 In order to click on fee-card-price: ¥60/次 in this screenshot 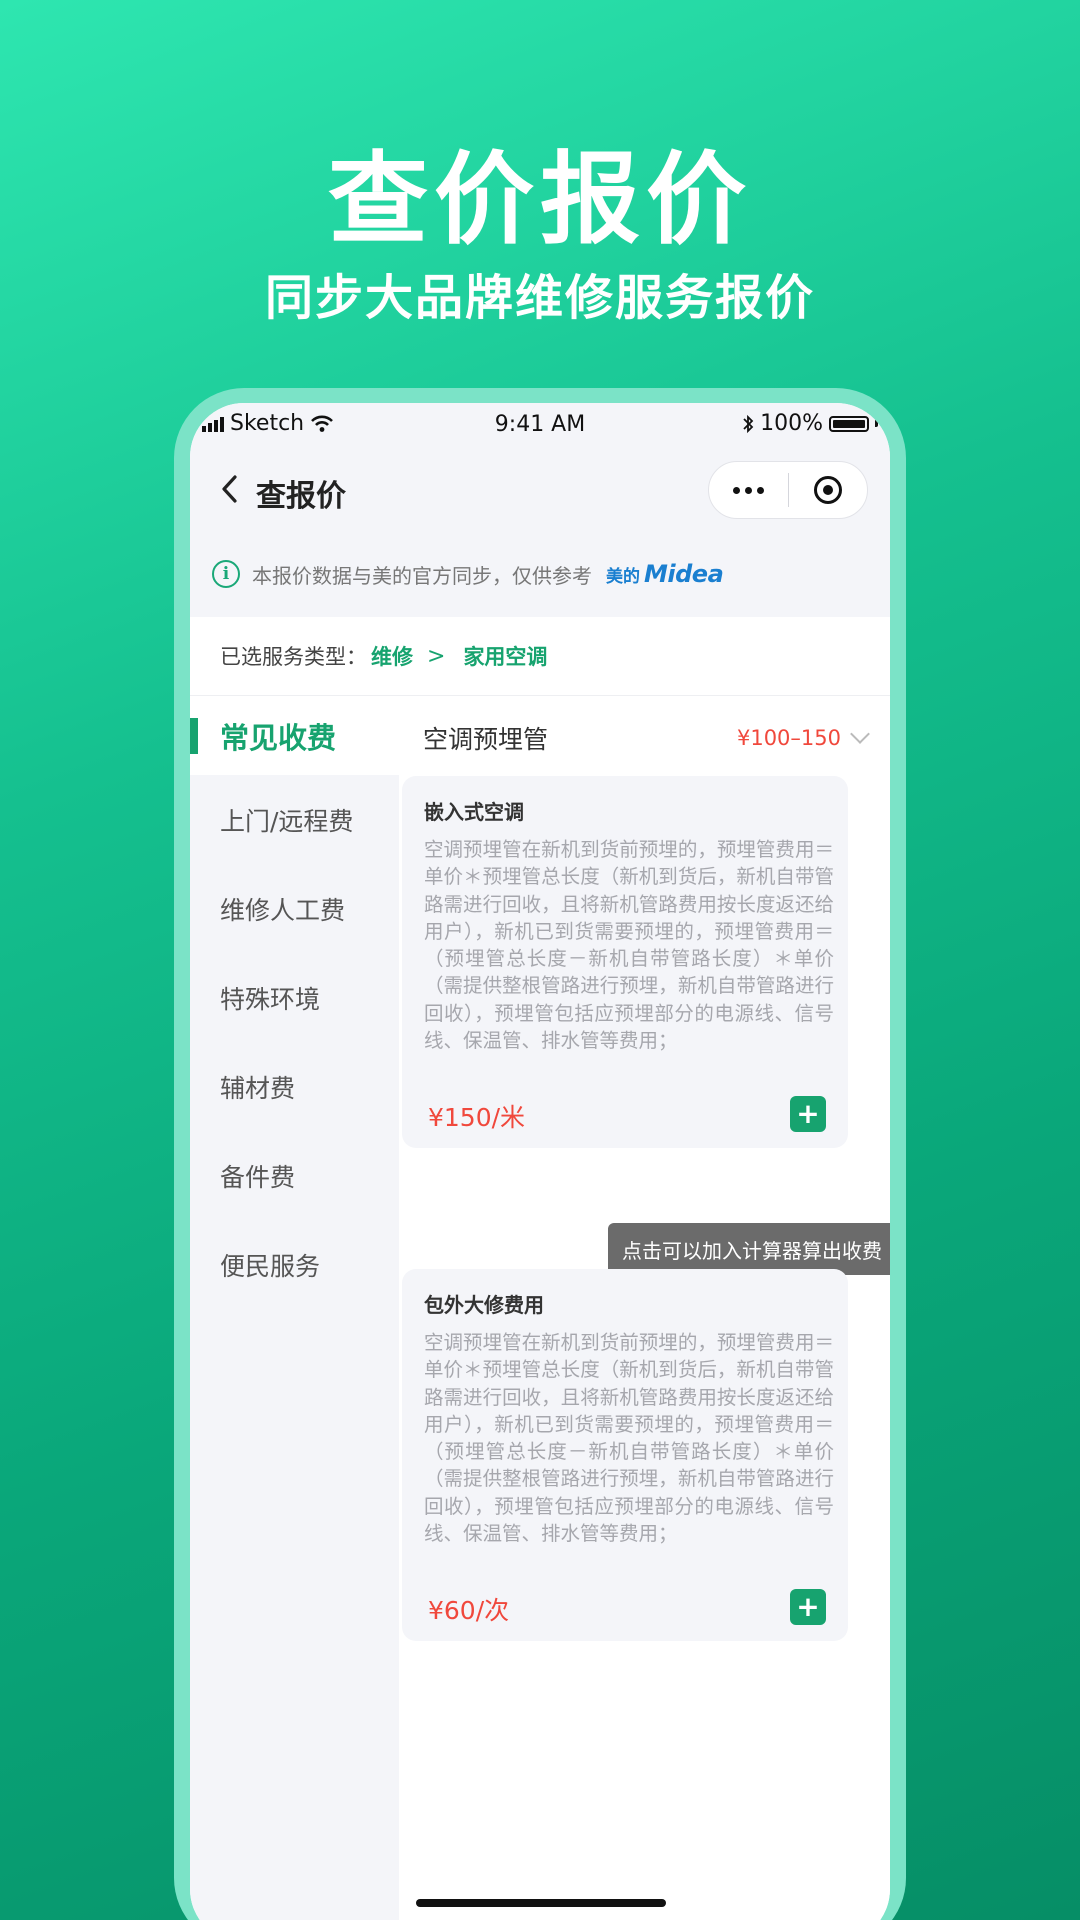, I will do `click(469, 1610)`.